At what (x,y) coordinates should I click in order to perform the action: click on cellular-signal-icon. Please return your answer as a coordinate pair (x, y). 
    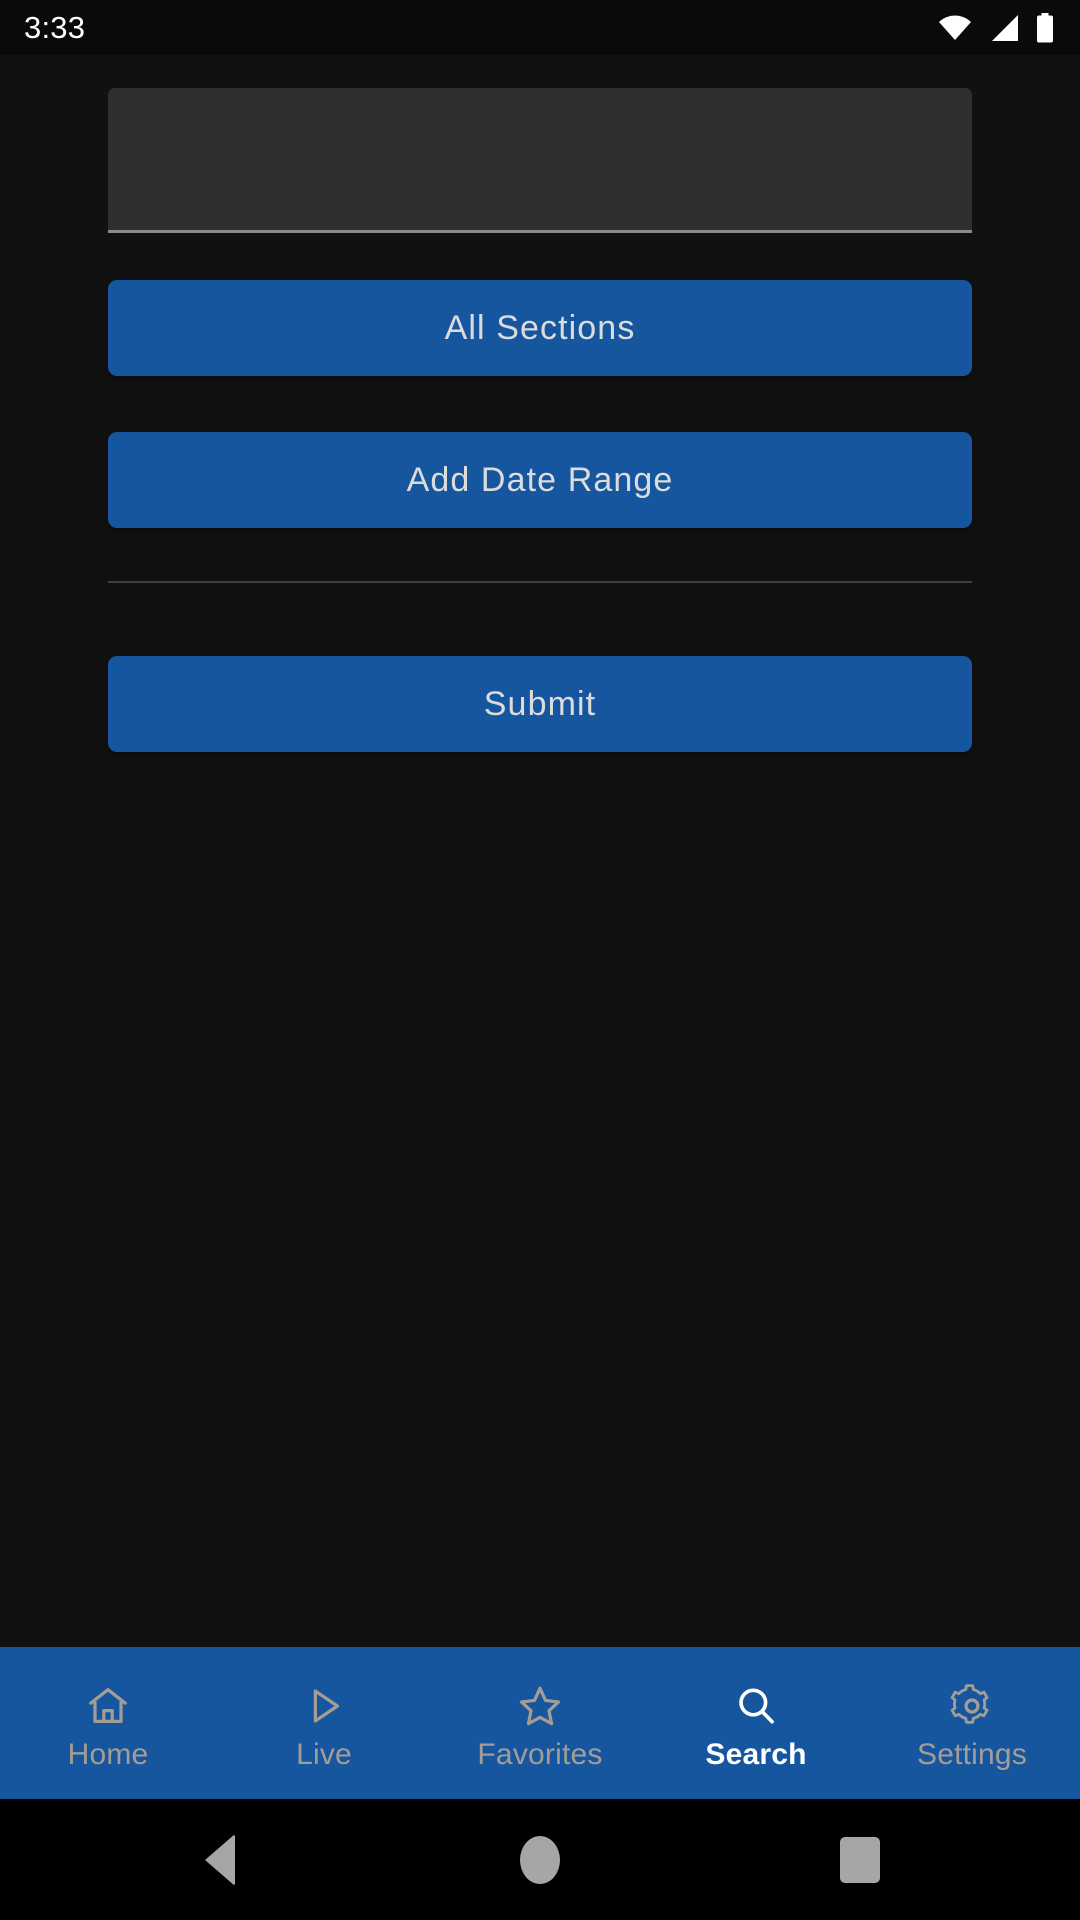
    Looking at the image, I should click on (1005, 27).